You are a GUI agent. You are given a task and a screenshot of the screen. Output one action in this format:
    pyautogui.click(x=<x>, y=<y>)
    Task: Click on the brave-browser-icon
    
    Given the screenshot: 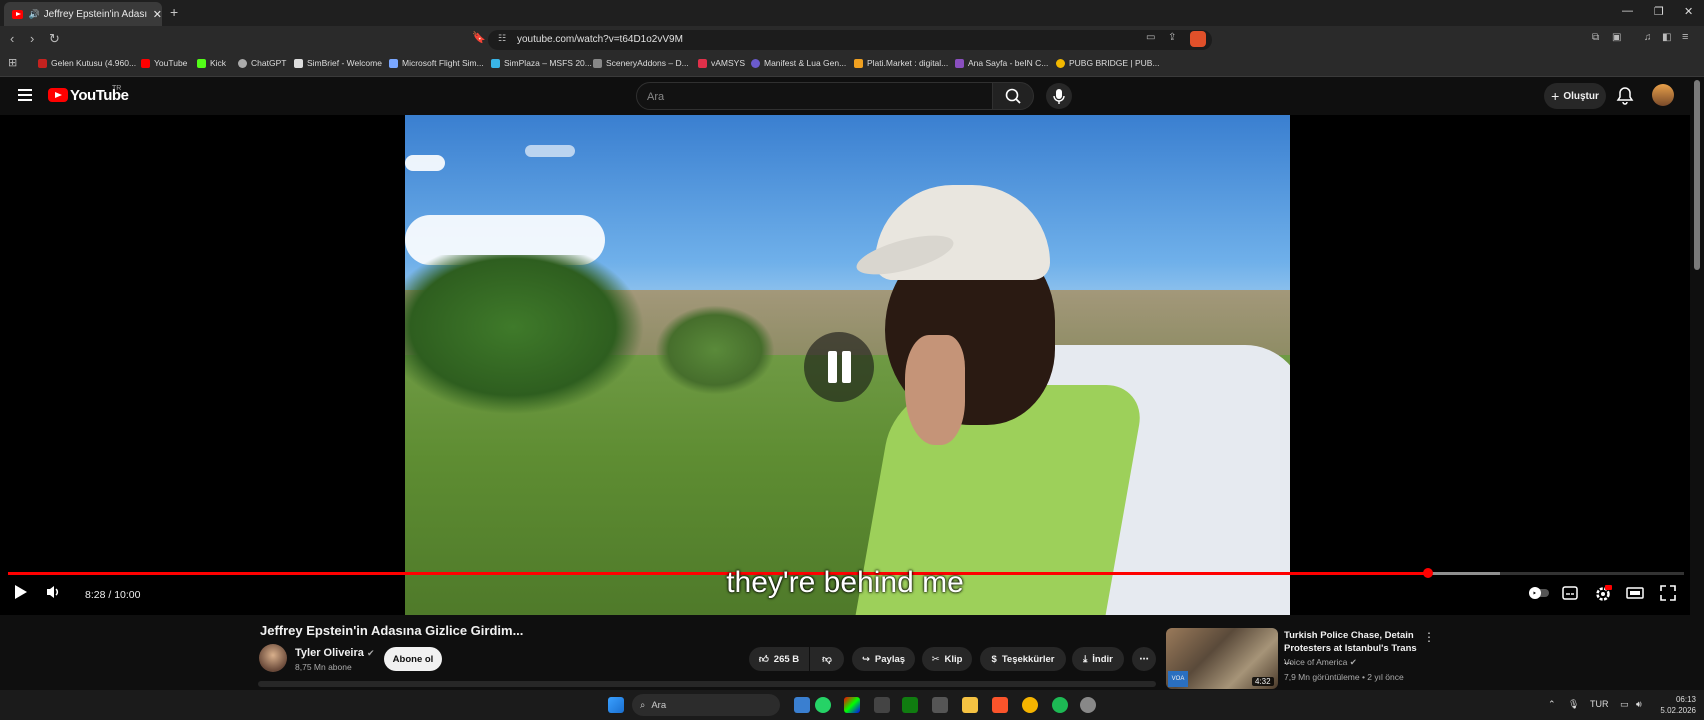 What is the action you would take?
    pyautogui.click(x=1000, y=705)
    